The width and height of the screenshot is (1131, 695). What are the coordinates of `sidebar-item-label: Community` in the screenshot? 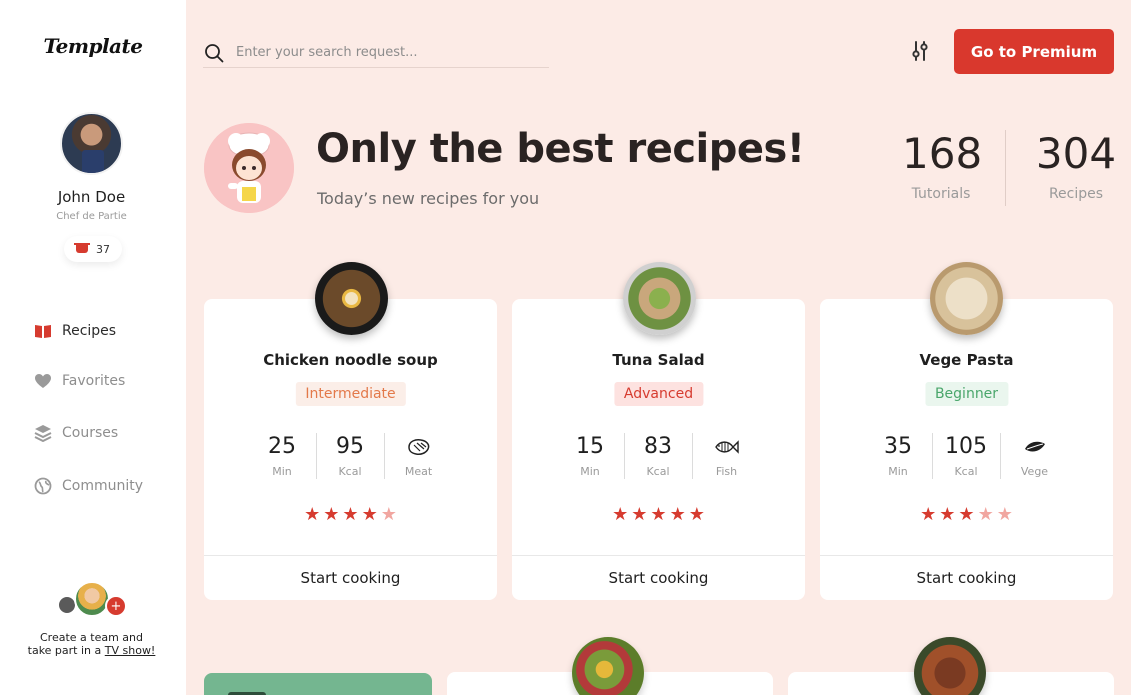 It's located at (103, 486).